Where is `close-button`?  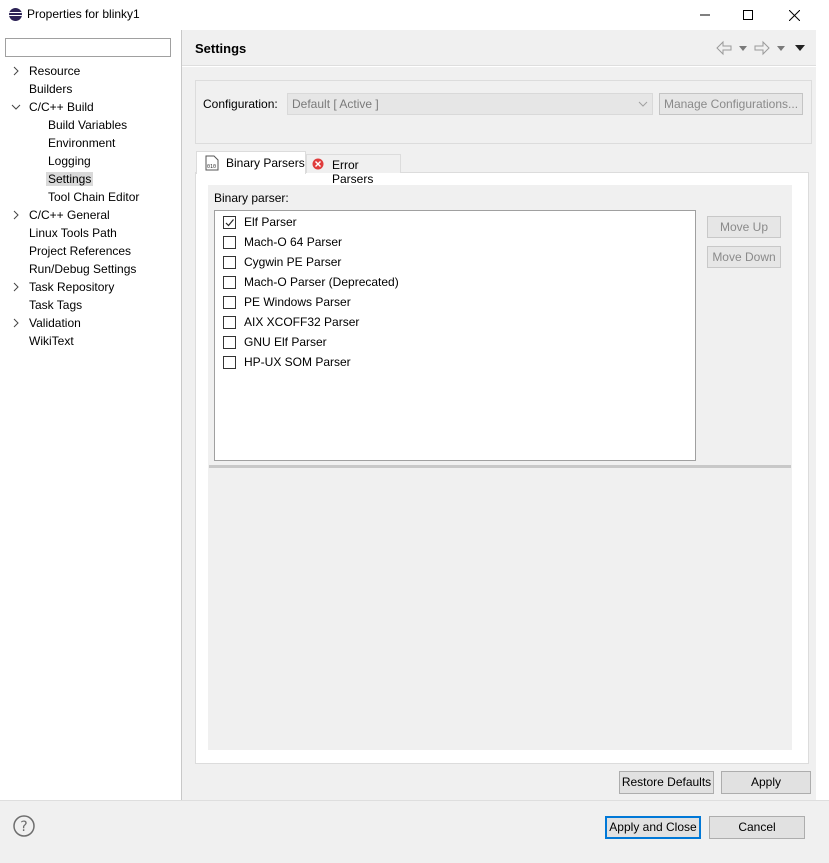 close-button is located at coordinates (794, 15).